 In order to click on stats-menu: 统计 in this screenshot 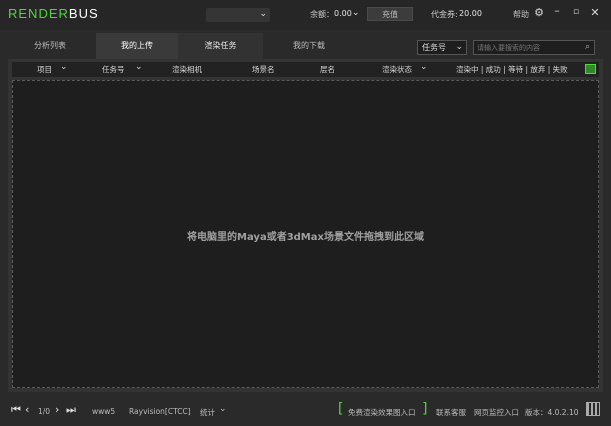, I will do `click(207, 412)`.